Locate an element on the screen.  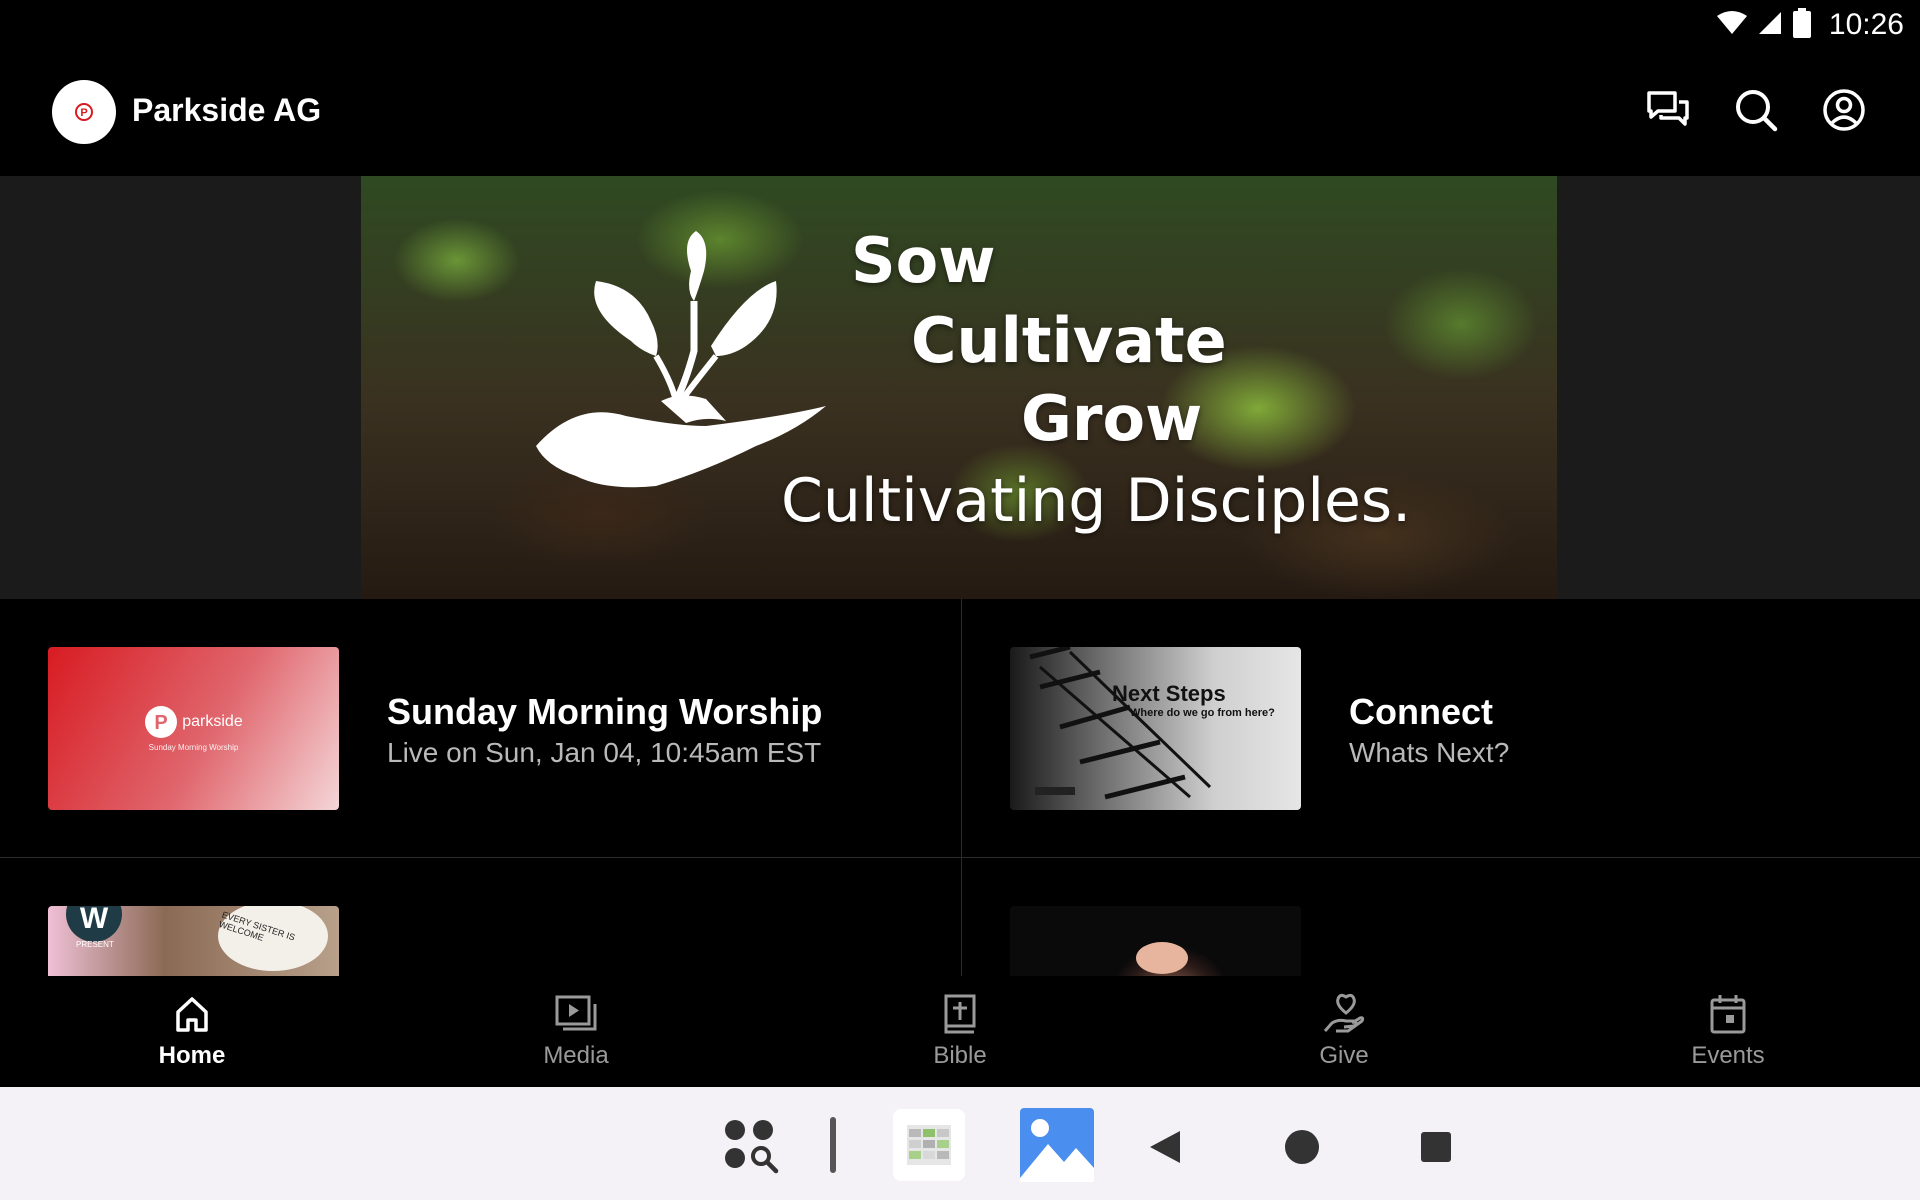
taskbar-app-spreadsheet is located at coordinates (929, 1145).